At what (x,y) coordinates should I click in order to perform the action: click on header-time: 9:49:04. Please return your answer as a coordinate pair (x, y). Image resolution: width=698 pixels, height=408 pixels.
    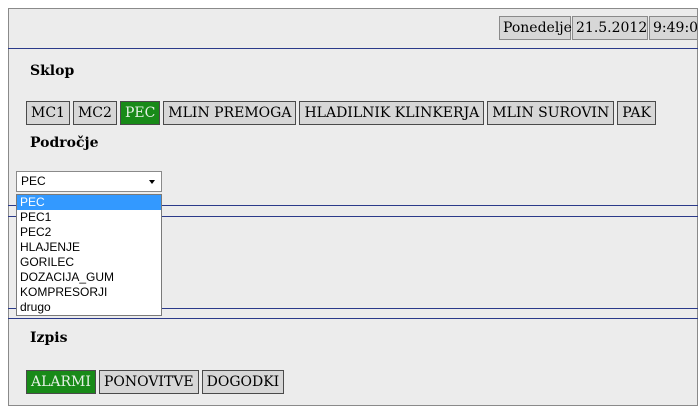
    Looking at the image, I should click on (673, 28).